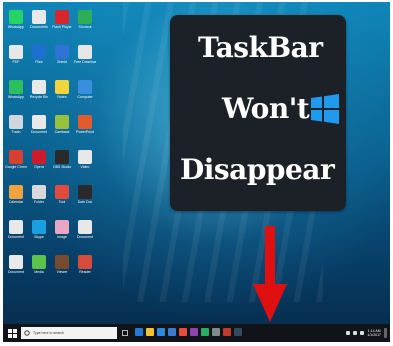 The height and width of the screenshot is (346, 393). I want to click on desktop-shortcut: Files, so click(39, 54).